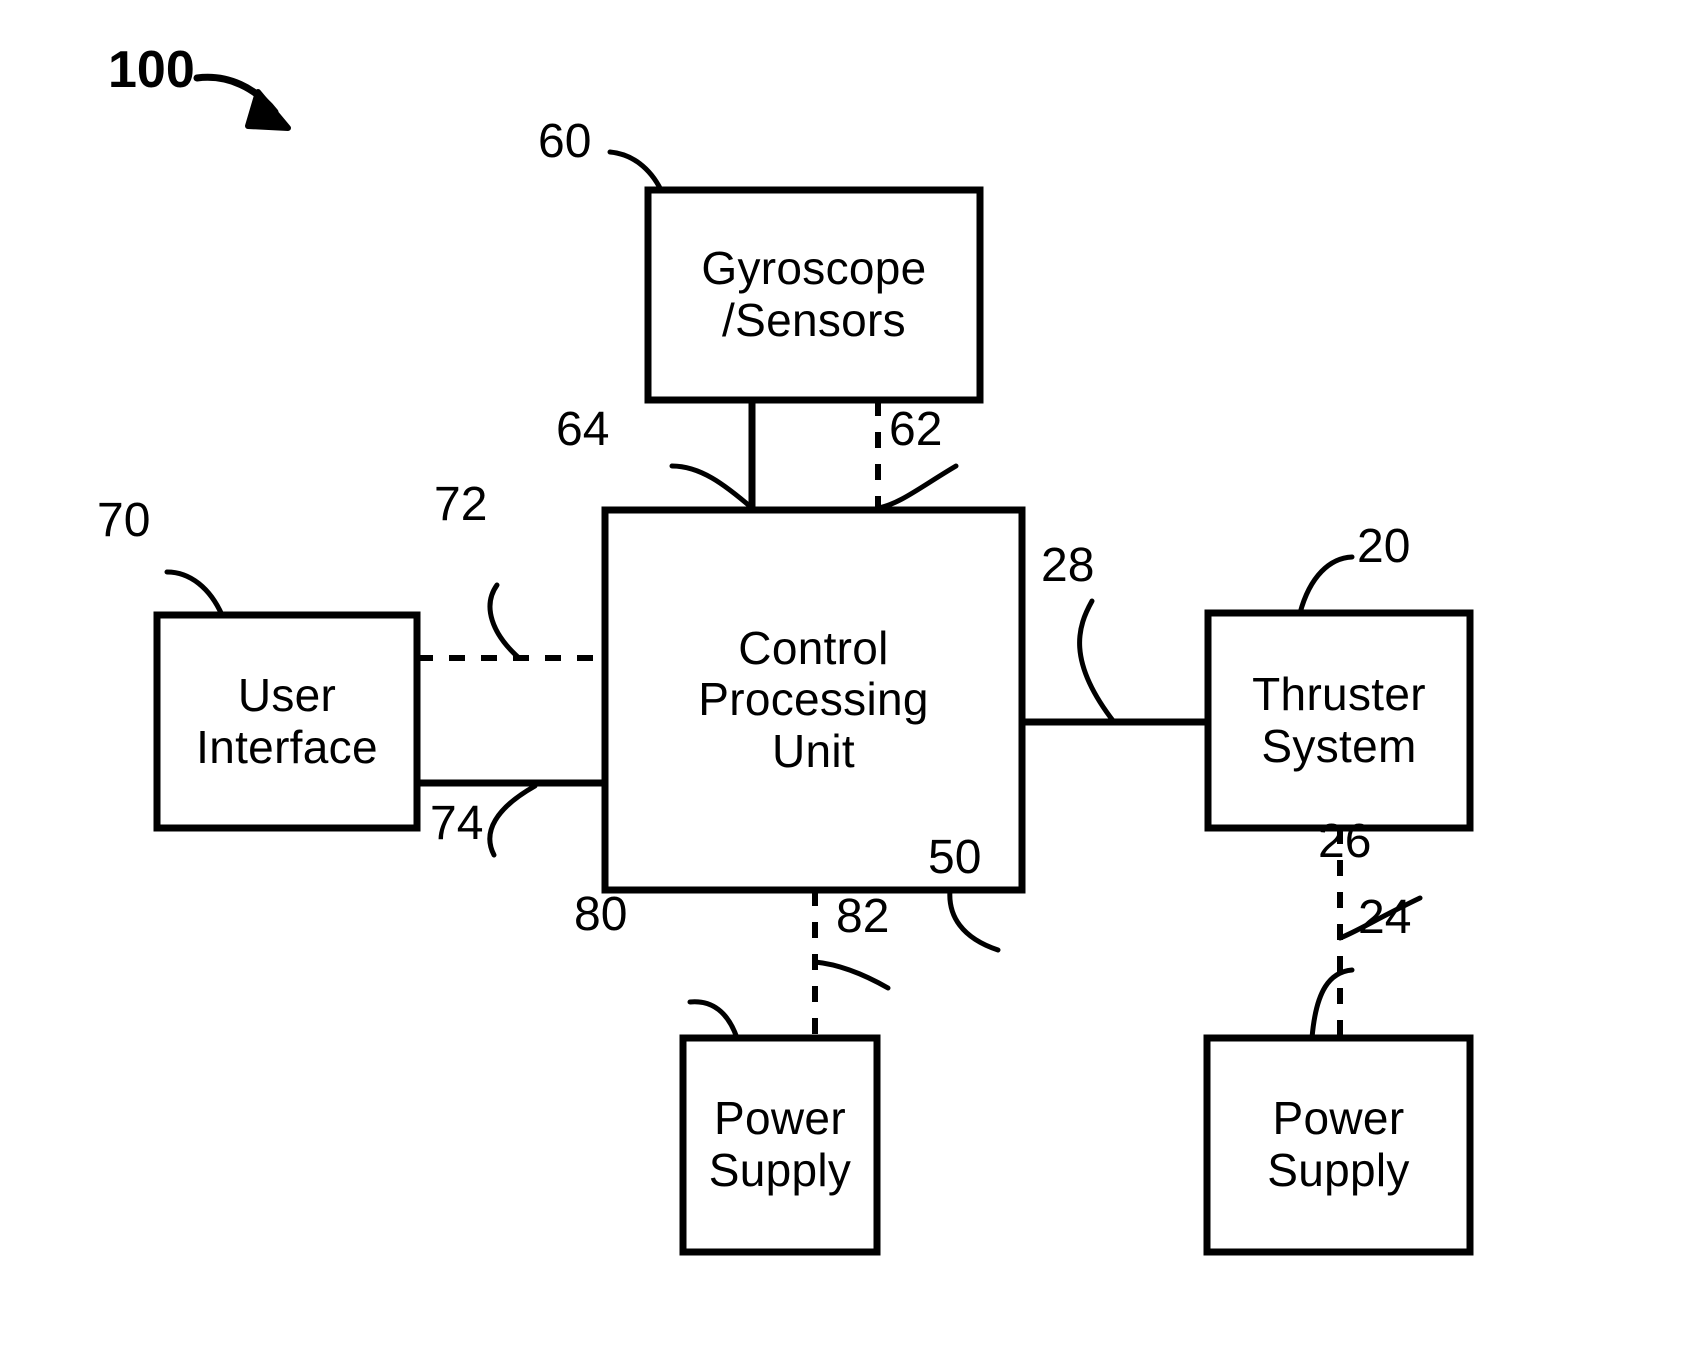 This screenshot has width=1698, height=1369. I want to click on block-power-supply-thruster, so click(1338, 1145).